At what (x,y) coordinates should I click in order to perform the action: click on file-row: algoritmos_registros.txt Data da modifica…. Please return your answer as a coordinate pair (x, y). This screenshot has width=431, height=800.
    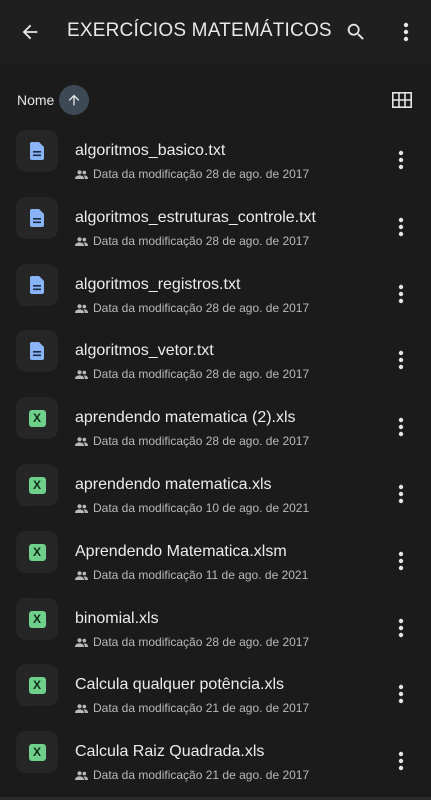
    Looking at the image, I should click on (215, 293).